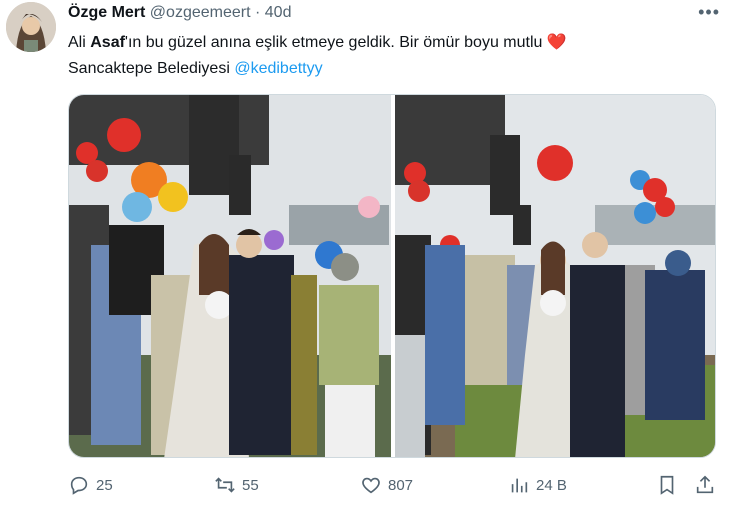 The height and width of the screenshot is (508, 750). I want to click on reply-count: 25, so click(104, 485).